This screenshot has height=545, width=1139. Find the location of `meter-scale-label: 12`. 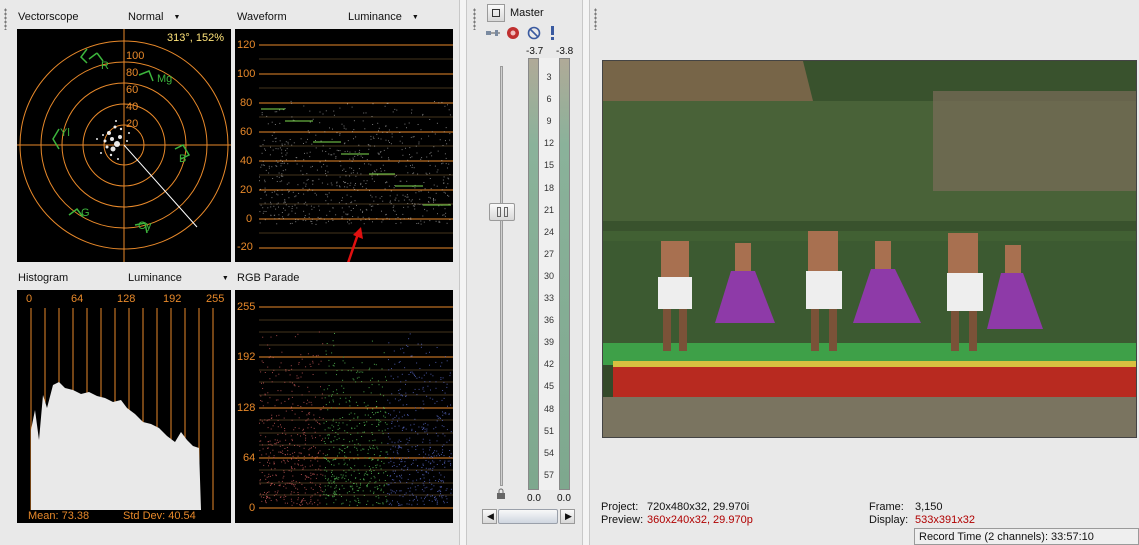

meter-scale-label: 12 is located at coordinates (548, 143).